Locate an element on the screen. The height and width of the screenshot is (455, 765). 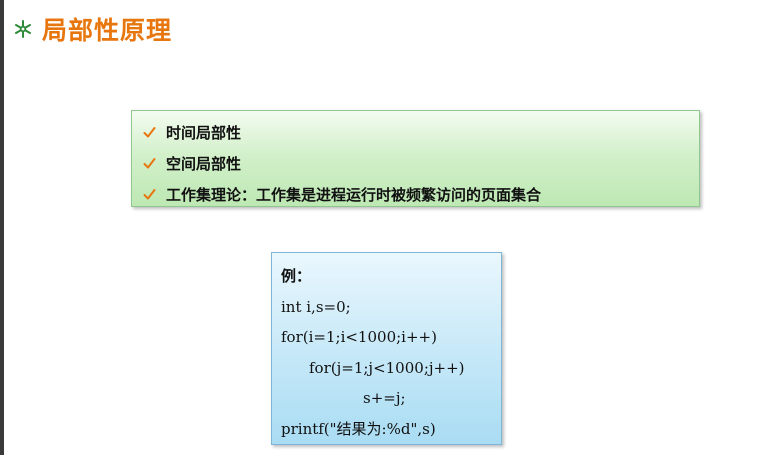
list-item: 工作集理论：工作集是进程运行时被频繁访问的页面集合 is located at coordinates (415, 194).